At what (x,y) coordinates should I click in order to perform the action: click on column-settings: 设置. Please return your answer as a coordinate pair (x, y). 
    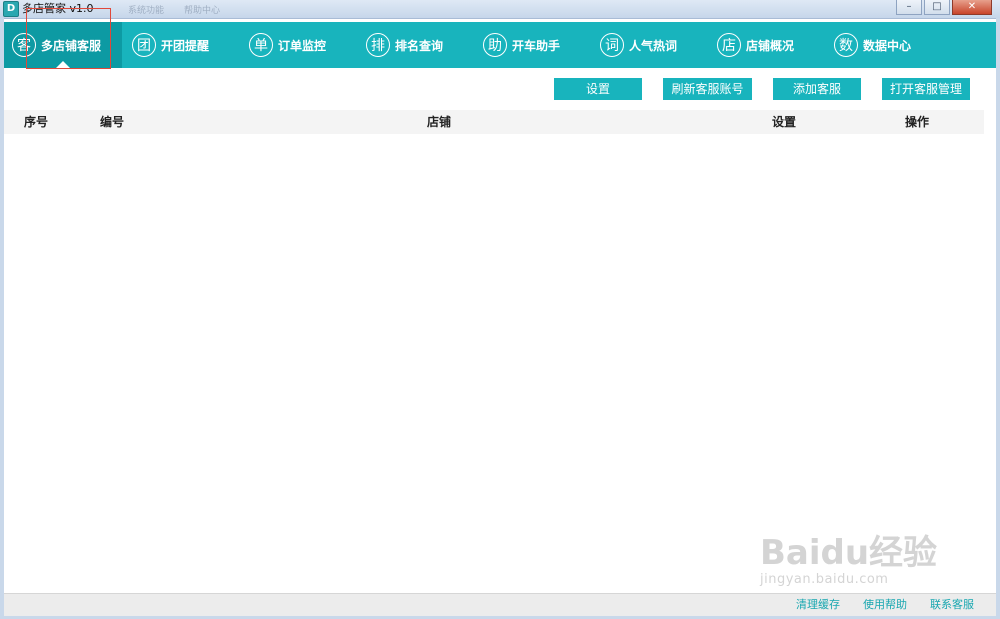
    Looking at the image, I should click on (784, 122).